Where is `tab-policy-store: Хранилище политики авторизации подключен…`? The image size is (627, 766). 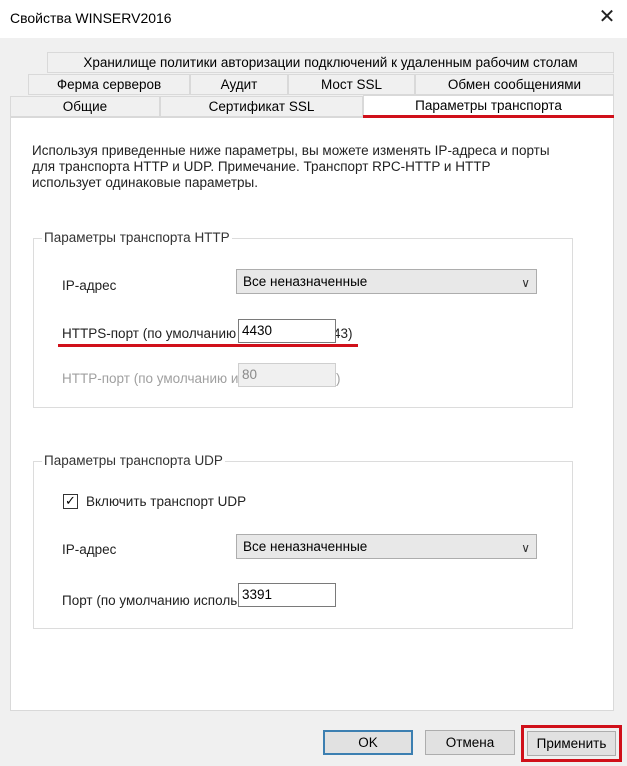 tab-policy-store: Хранилище политики авторизации подключен… is located at coordinates (330, 62).